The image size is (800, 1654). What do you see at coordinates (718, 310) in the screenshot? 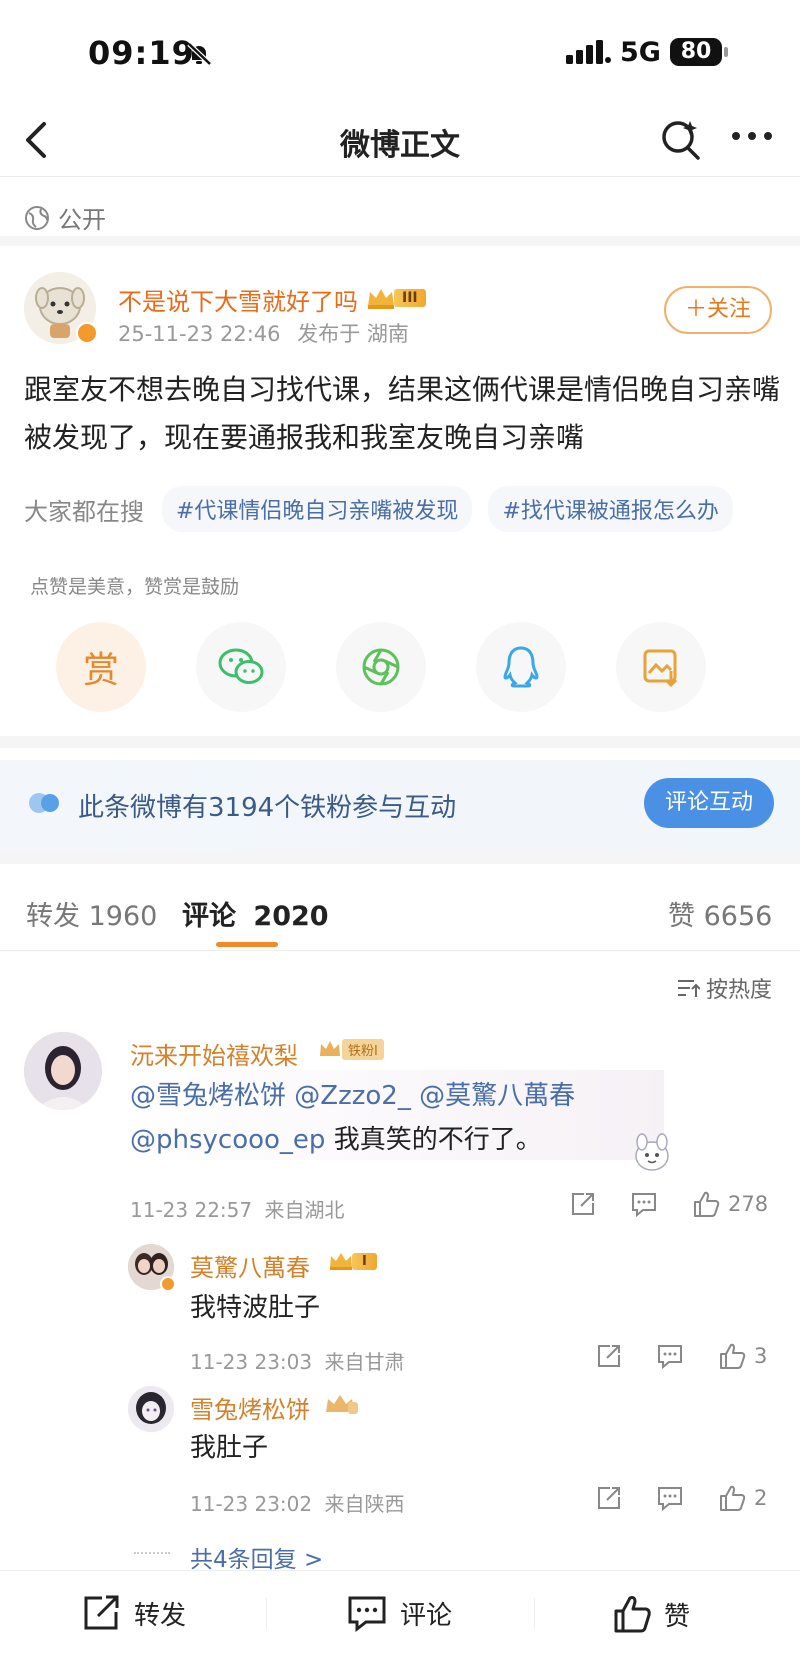
I see `follow-button: ＋关注` at bounding box center [718, 310].